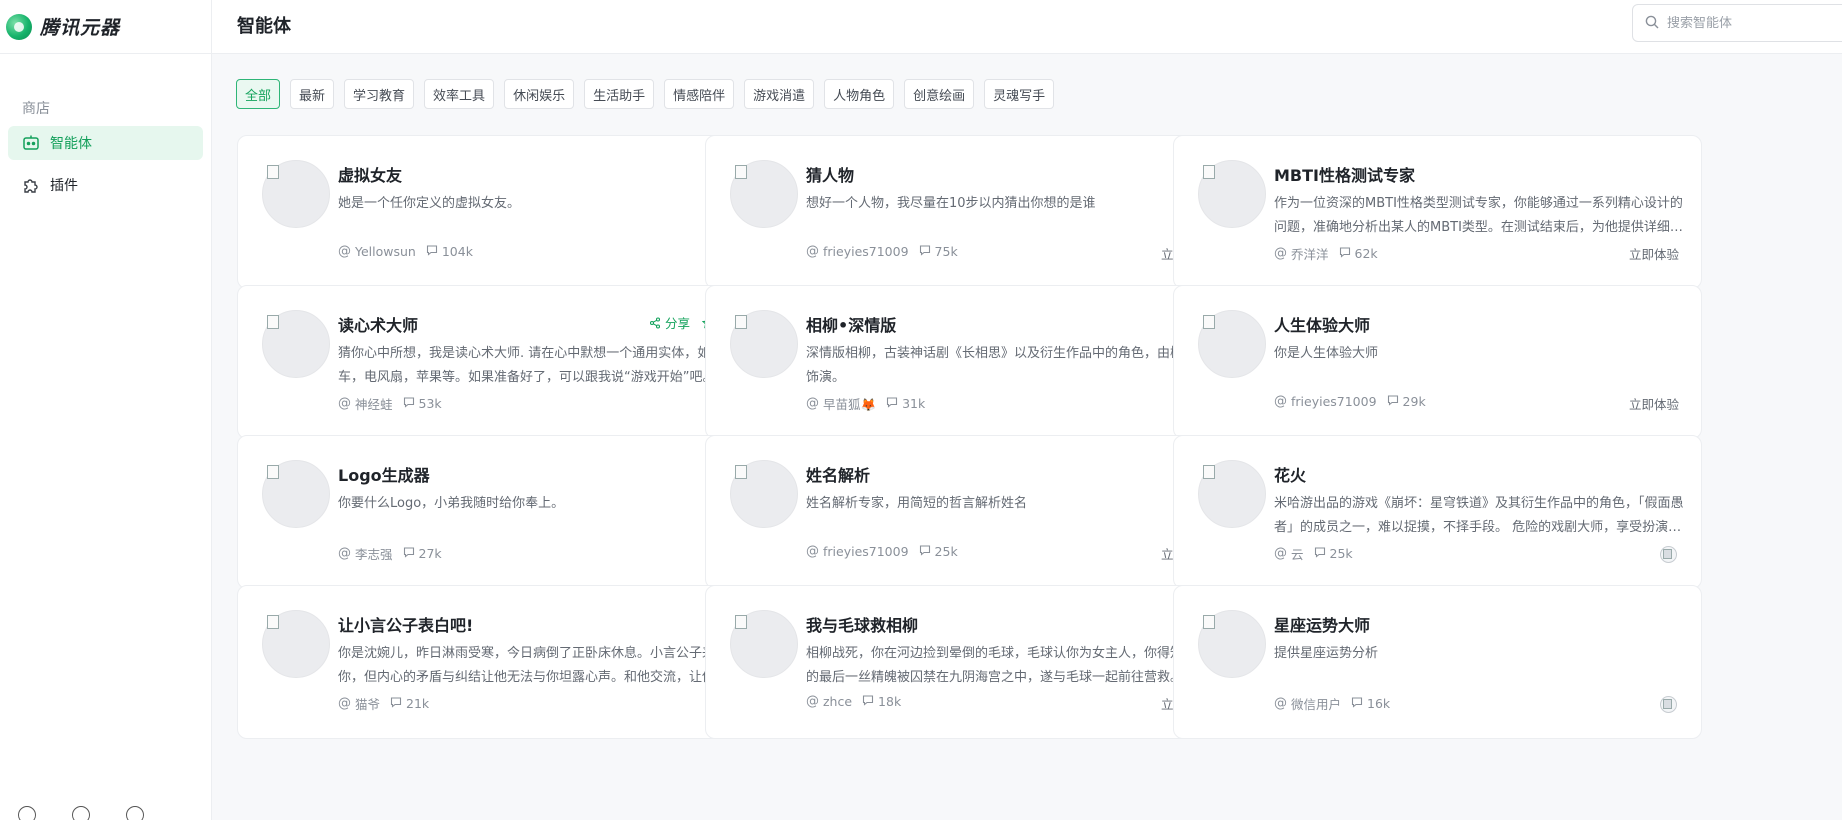  Describe the element at coordinates (669, 322) in the screenshot. I see `share-button: 分享` at that location.